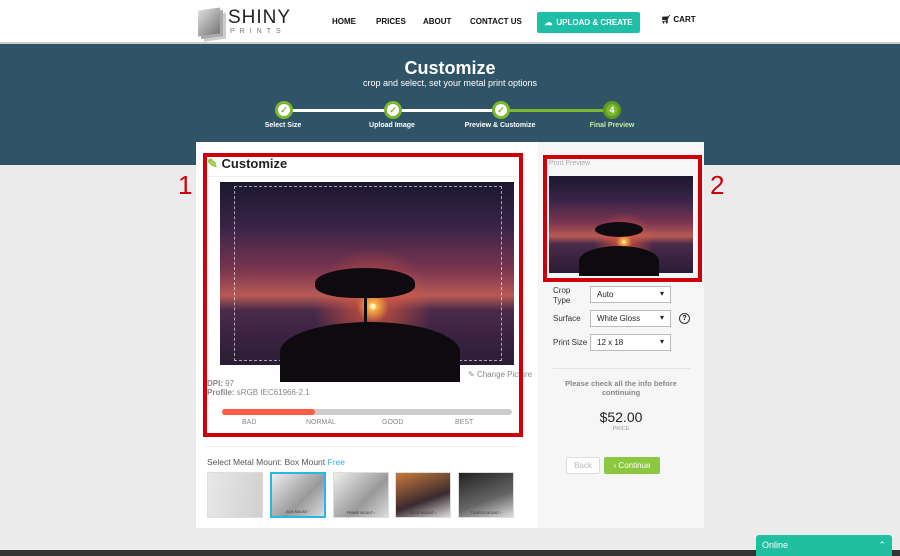 Image resolution: width=900 pixels, height=556 pixels. I want to click on mount-option-edge: EDGE MOUNT ›, so click(423, 495).